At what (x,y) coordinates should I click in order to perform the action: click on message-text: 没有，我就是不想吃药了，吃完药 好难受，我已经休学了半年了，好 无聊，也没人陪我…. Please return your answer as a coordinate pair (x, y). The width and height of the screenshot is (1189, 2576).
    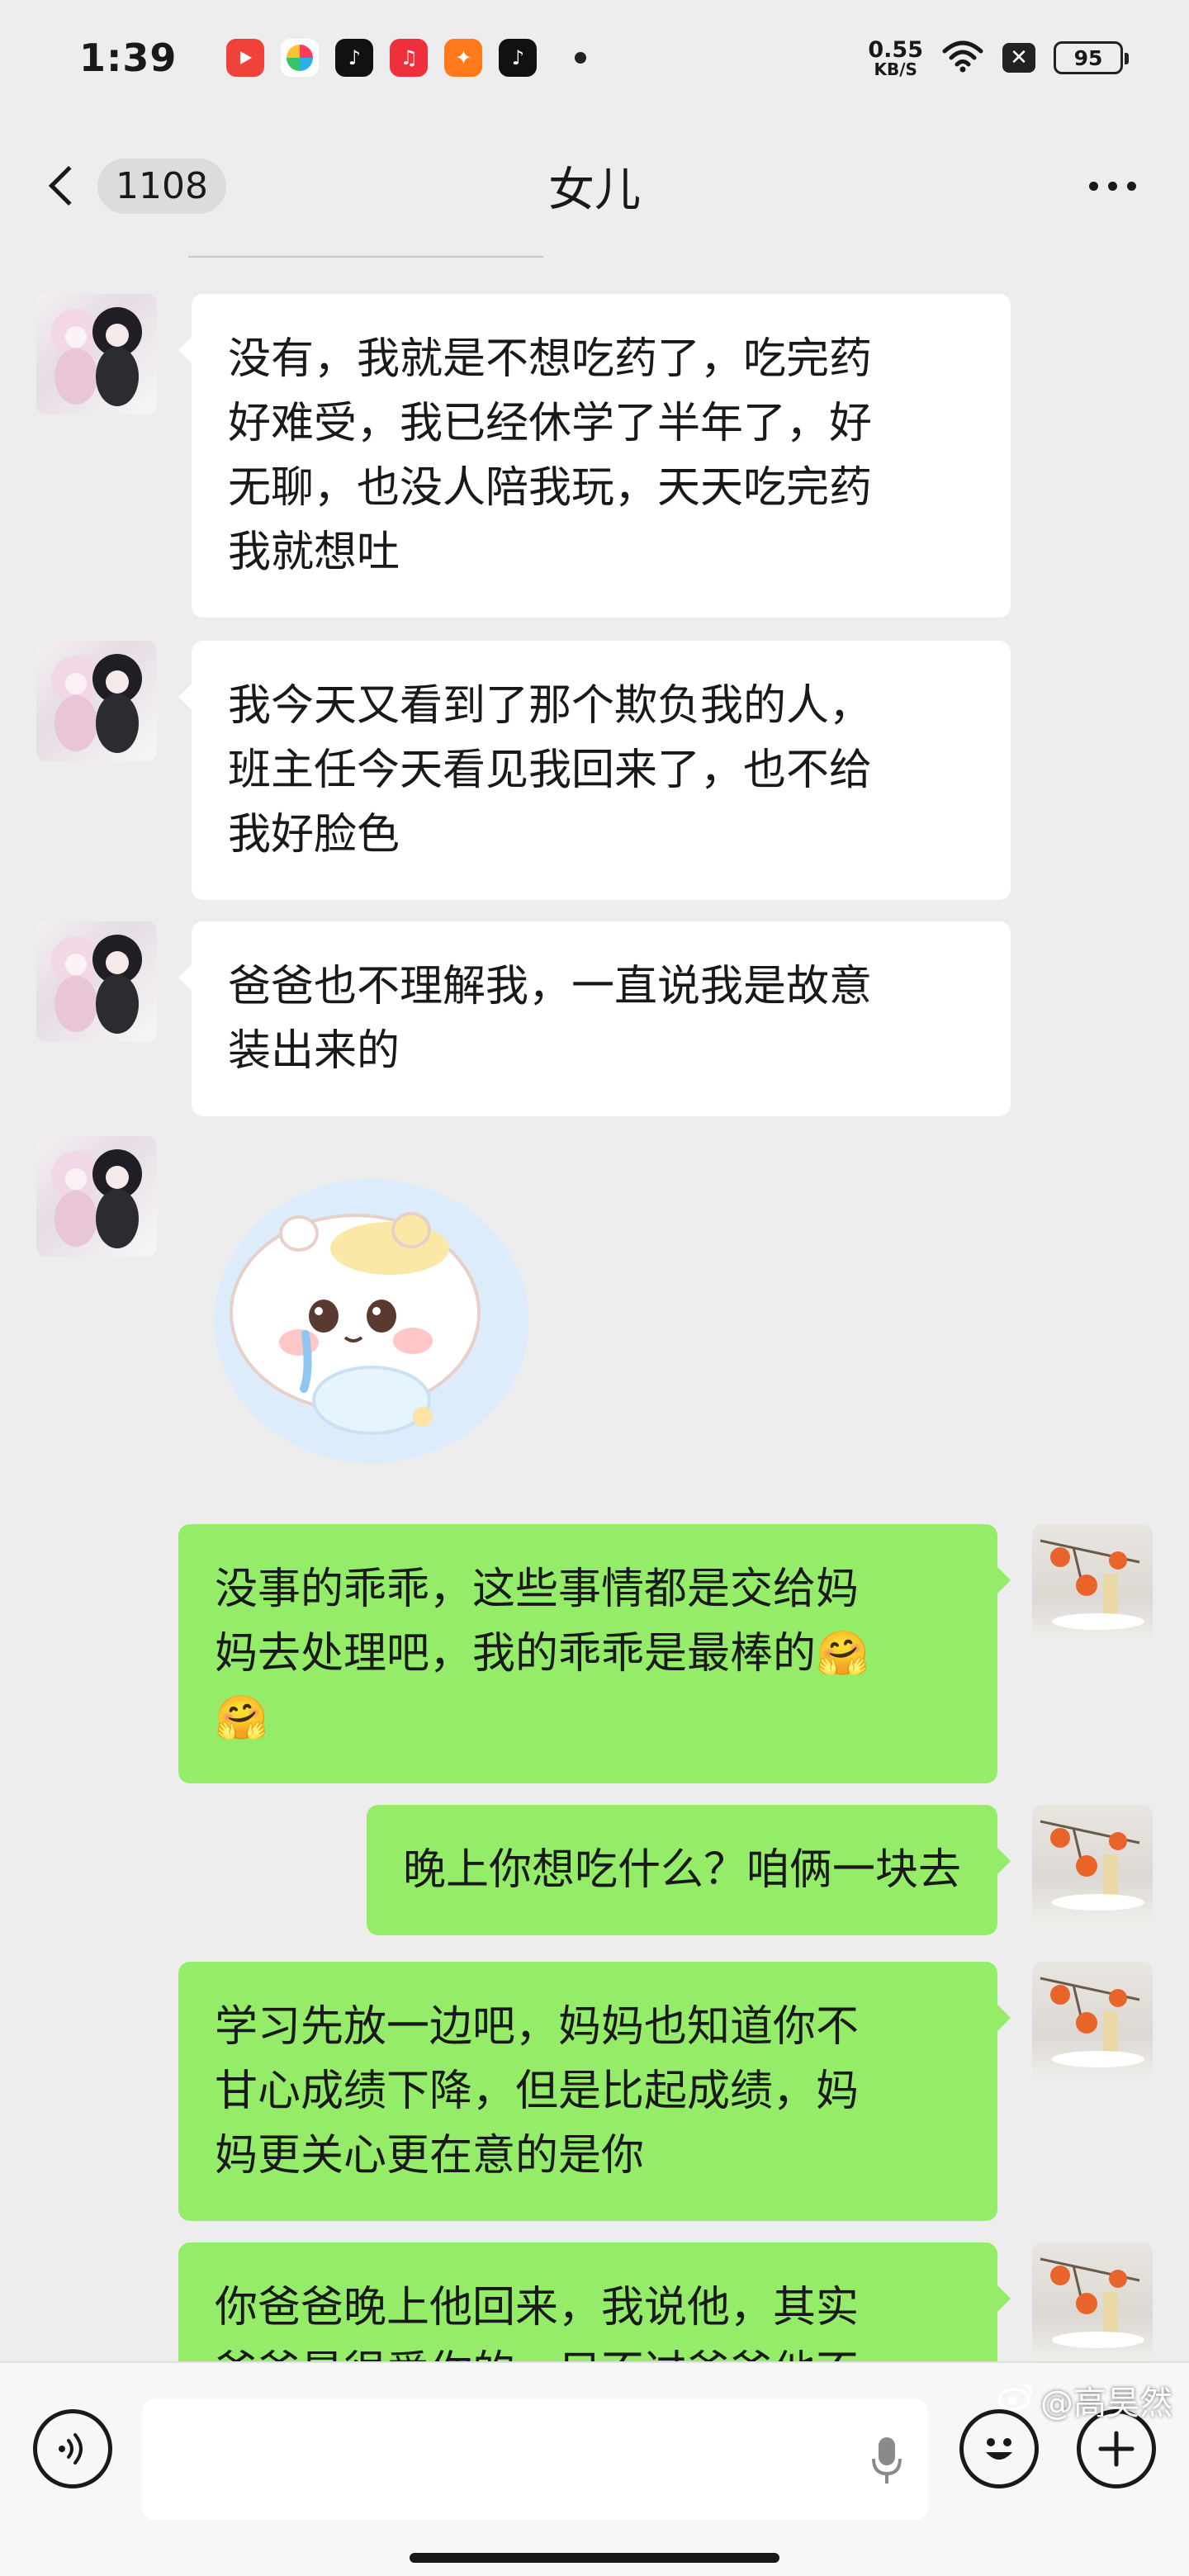
    Looking at the image, I should click on (550, 455).